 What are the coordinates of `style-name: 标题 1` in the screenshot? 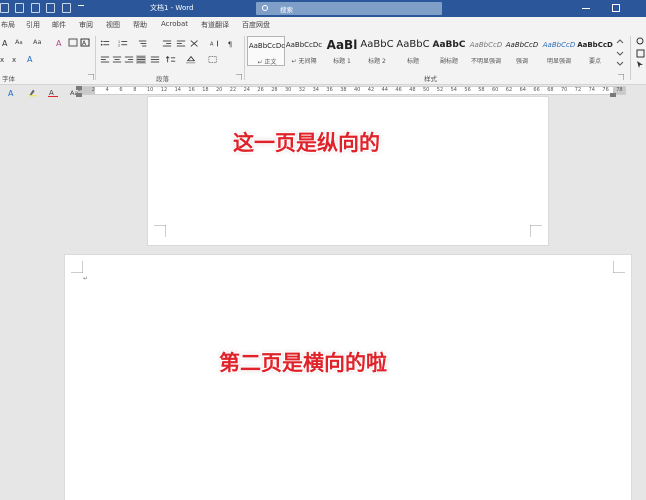 It's located at (342, 61).